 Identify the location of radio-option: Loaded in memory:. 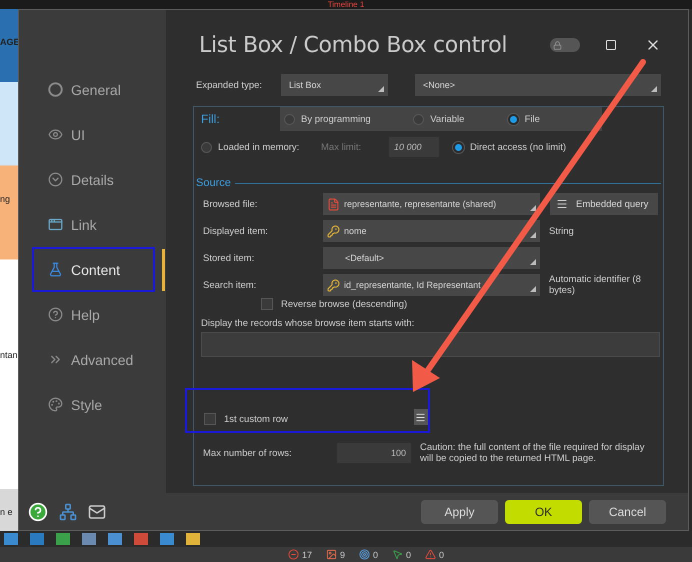
(261, 147).